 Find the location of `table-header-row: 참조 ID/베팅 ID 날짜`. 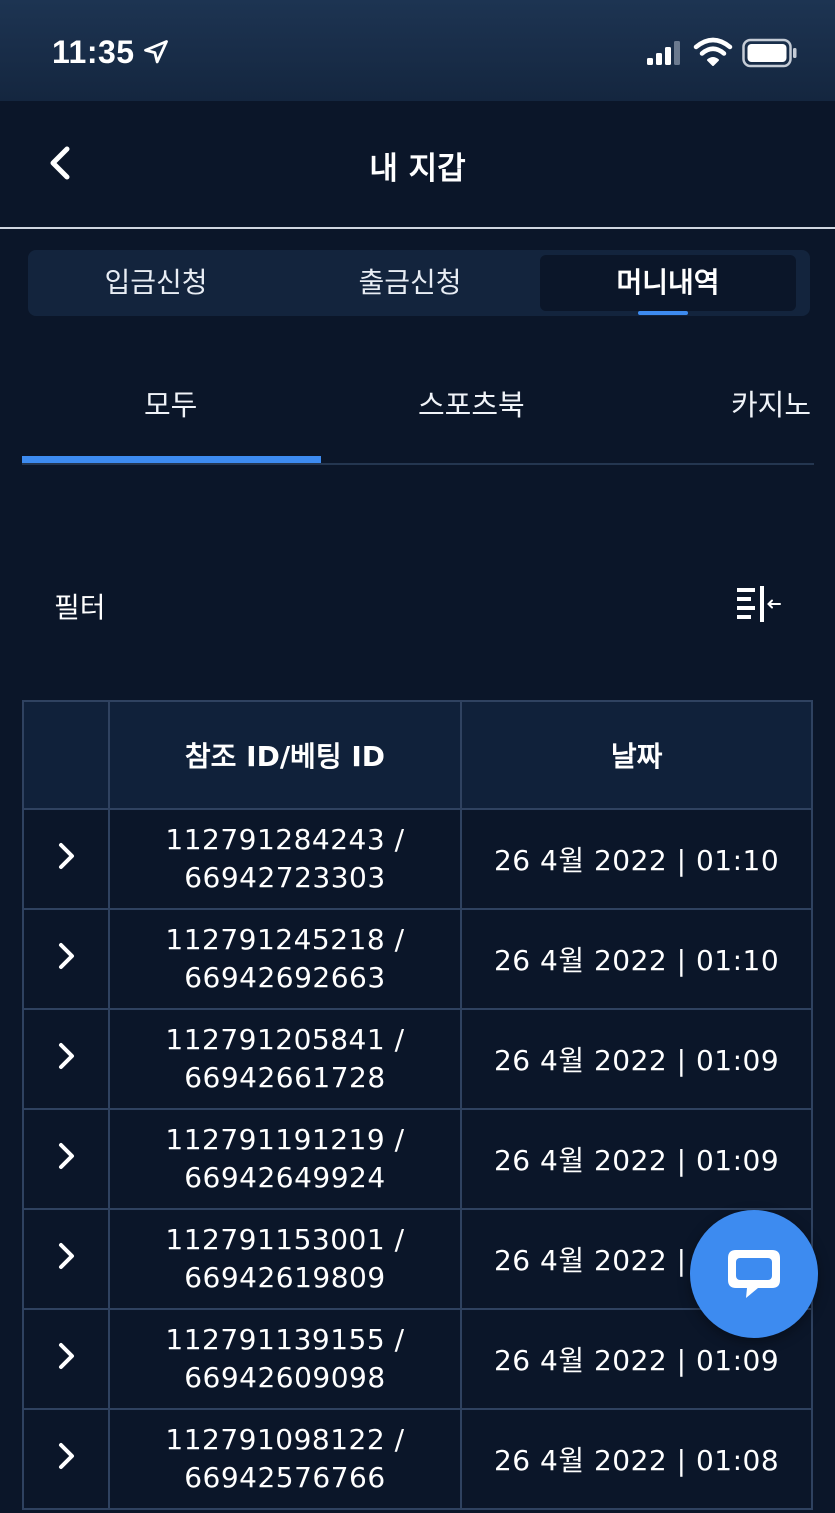

table-header-row: 참조 ID/베팅 ID 날짜 is located at coordinates (417, 755).